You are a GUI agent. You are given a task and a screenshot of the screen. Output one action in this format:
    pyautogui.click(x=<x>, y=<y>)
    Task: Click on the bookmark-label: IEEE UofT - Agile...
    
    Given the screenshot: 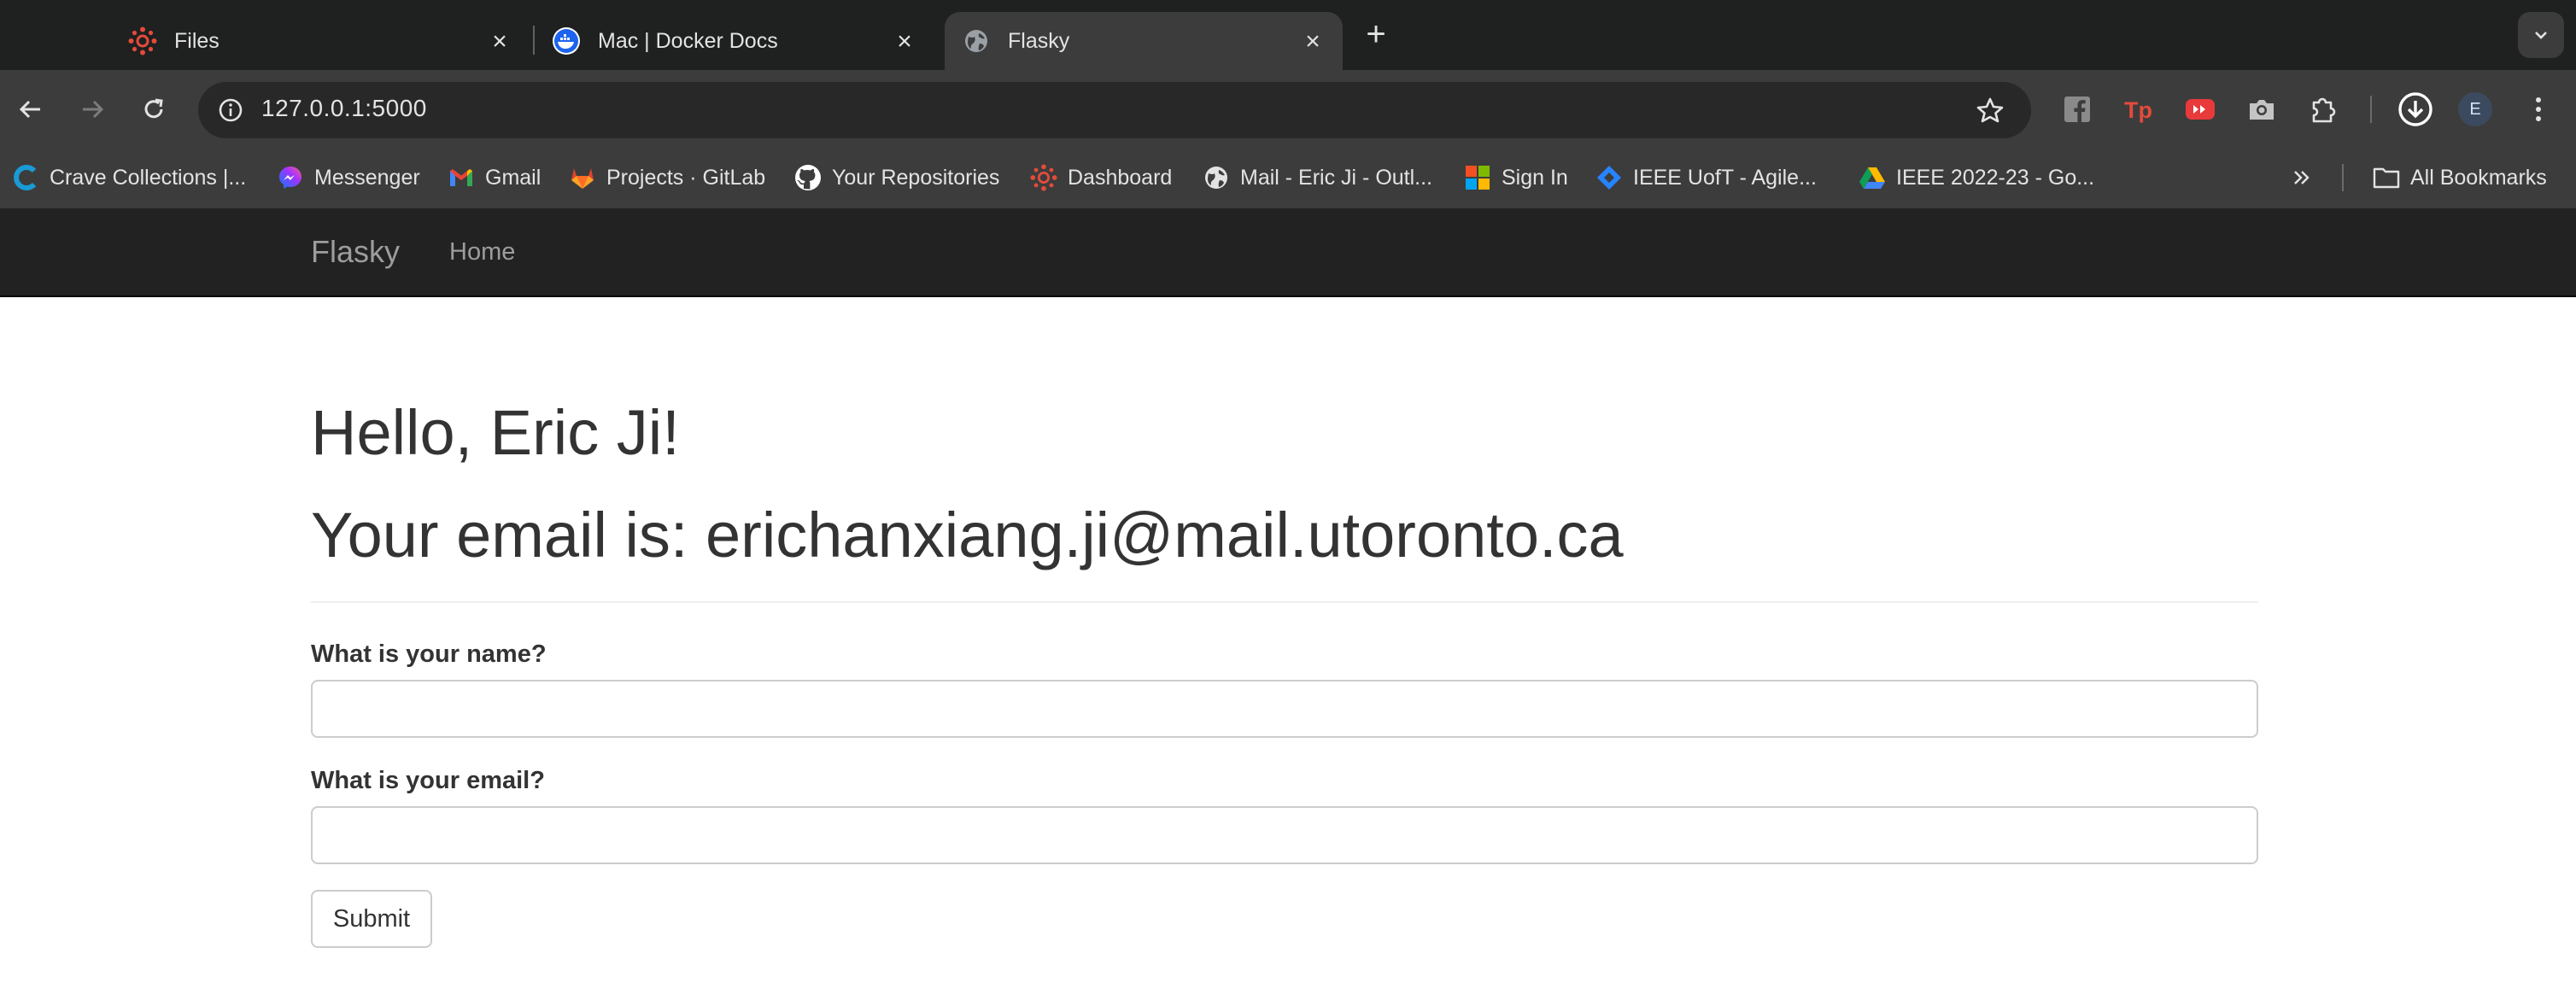 What is the action you would take?
    pyautogui.click(x=1725, y=177)
    